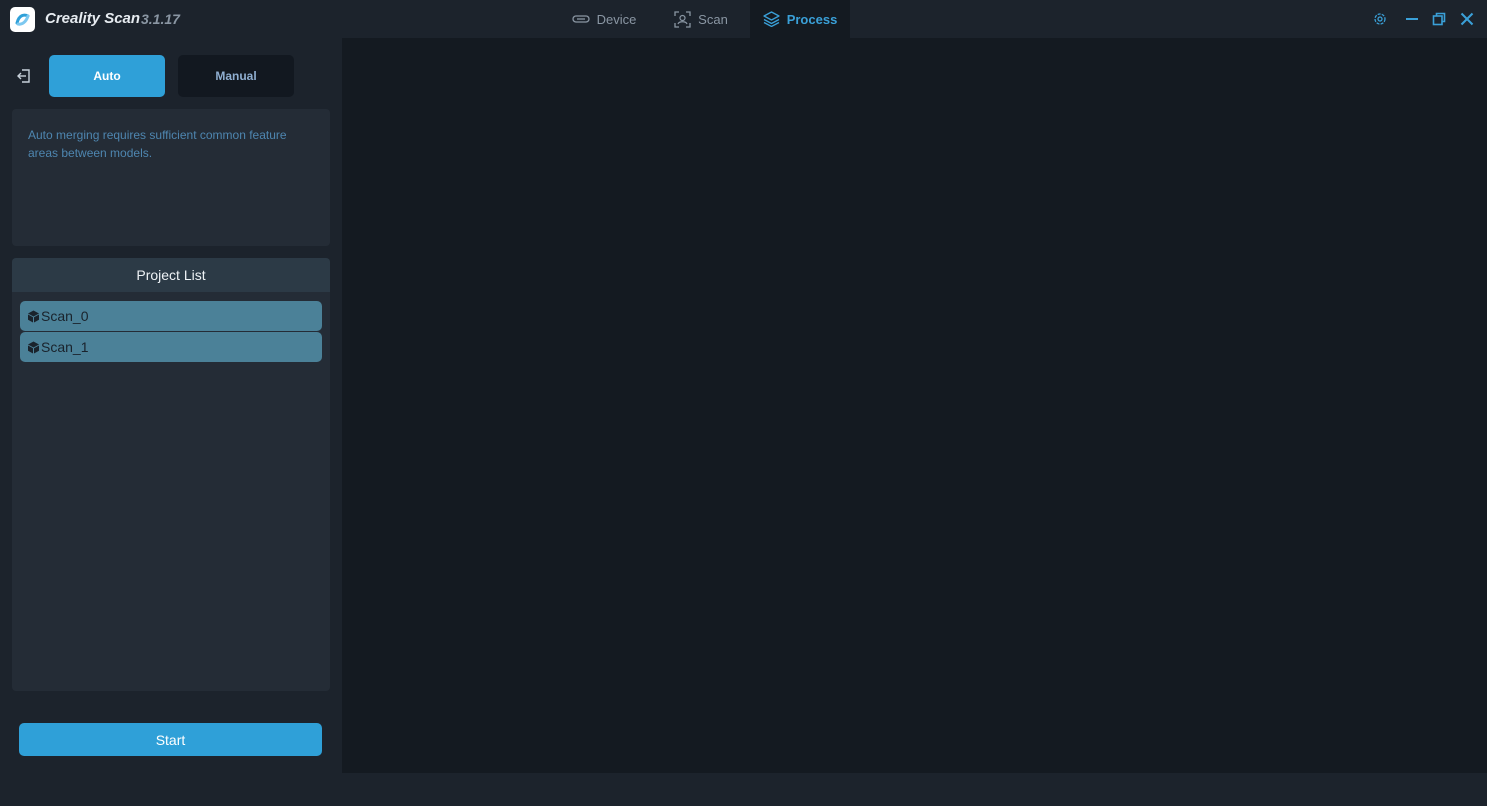  Describe the element at coordinates (616, 19) in the screenshot. I see `tab-device-label: Device` at that location.